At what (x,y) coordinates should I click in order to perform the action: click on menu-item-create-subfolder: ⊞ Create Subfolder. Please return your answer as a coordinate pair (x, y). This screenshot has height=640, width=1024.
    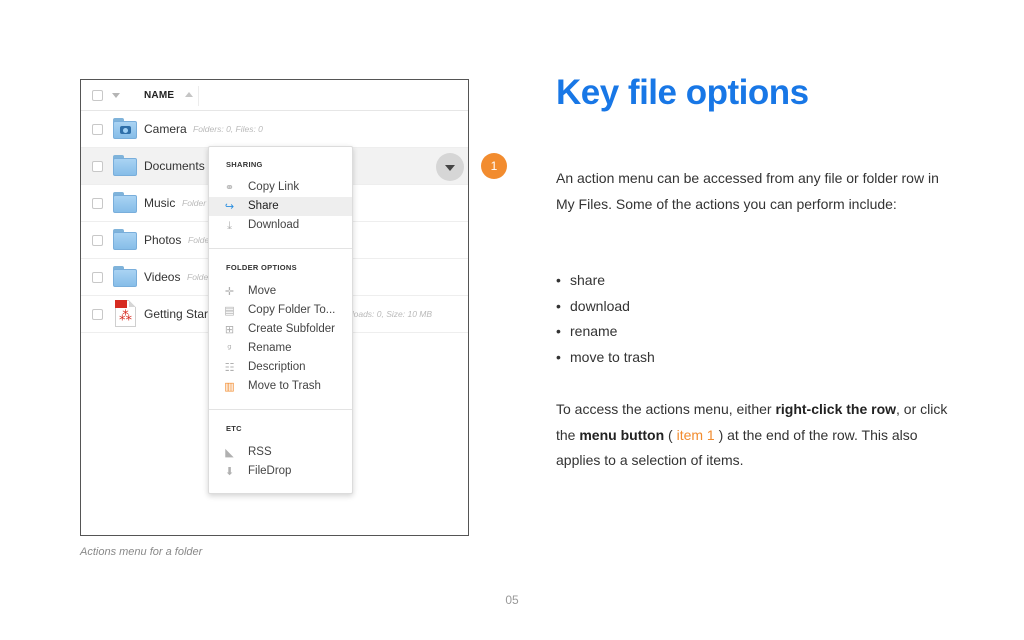
    Looking at the image, I should click on (280, 329).